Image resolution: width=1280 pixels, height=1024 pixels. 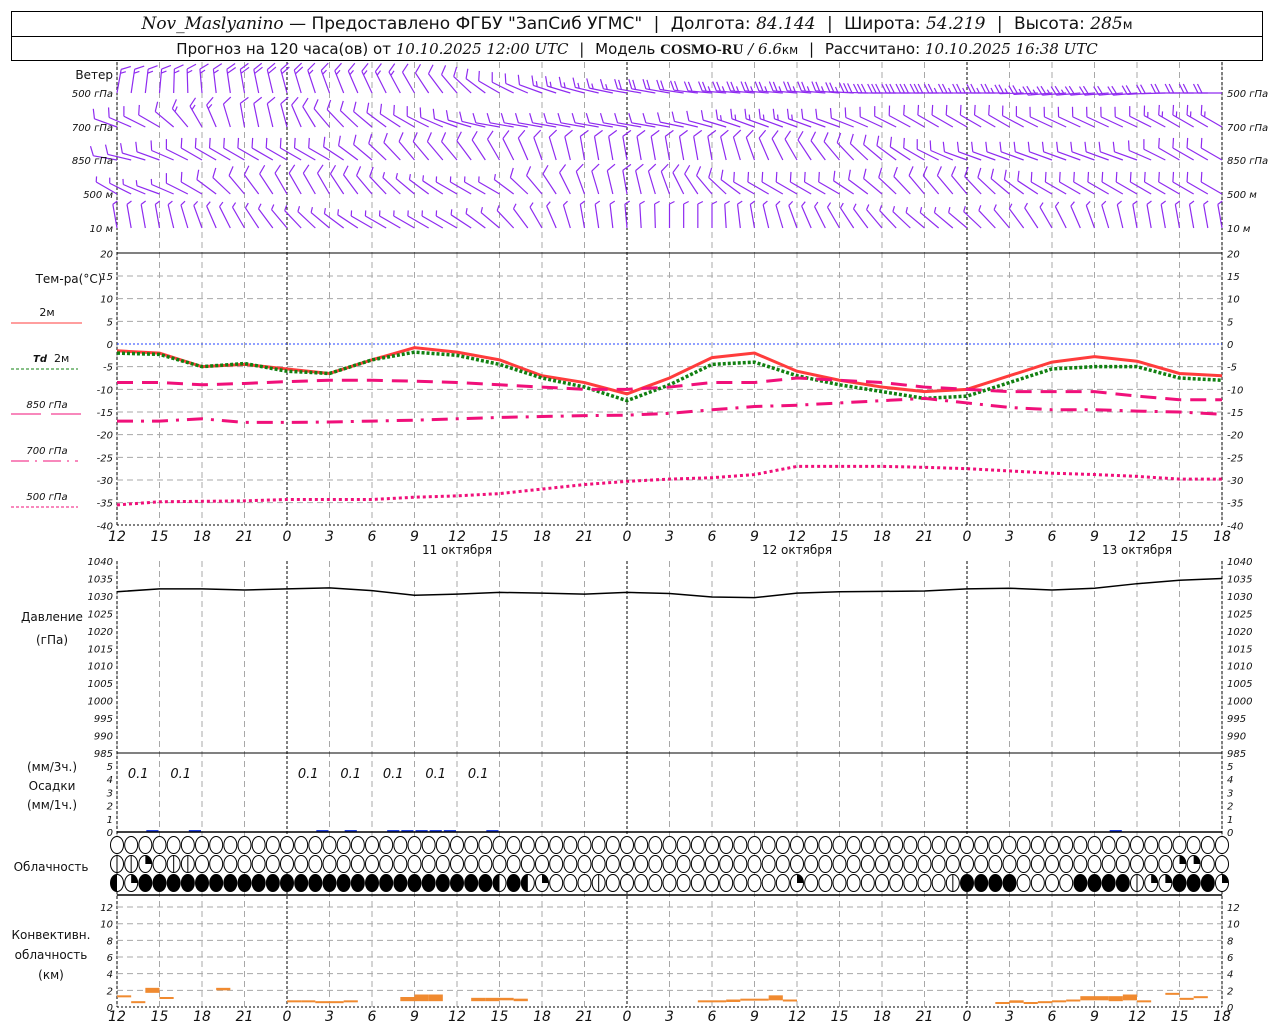 I want to click on x-tick-label-bottom: 3, so click(x=669, y=1016).